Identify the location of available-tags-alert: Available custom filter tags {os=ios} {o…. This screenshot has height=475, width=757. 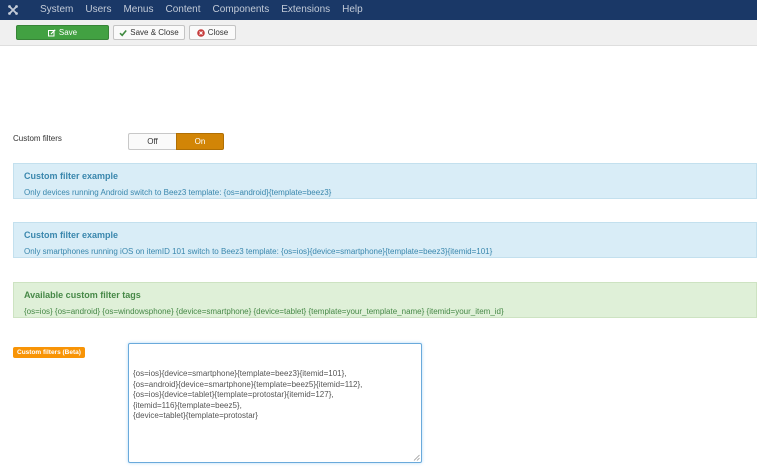
(385, 300).